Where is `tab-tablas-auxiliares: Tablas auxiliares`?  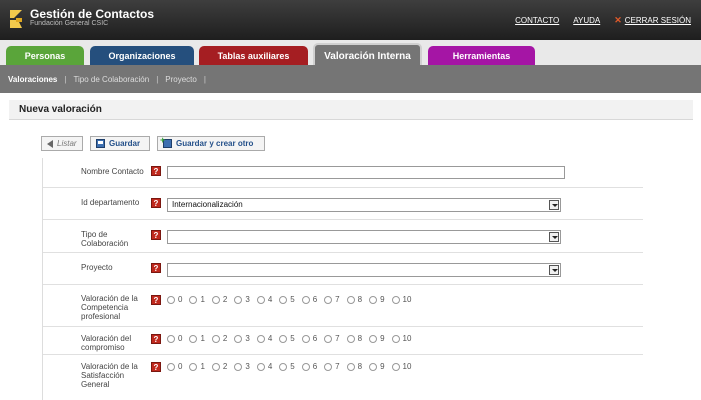 tab-tablas-auxiliares: Tablas auxiliares is located at coordinates (253, 55).